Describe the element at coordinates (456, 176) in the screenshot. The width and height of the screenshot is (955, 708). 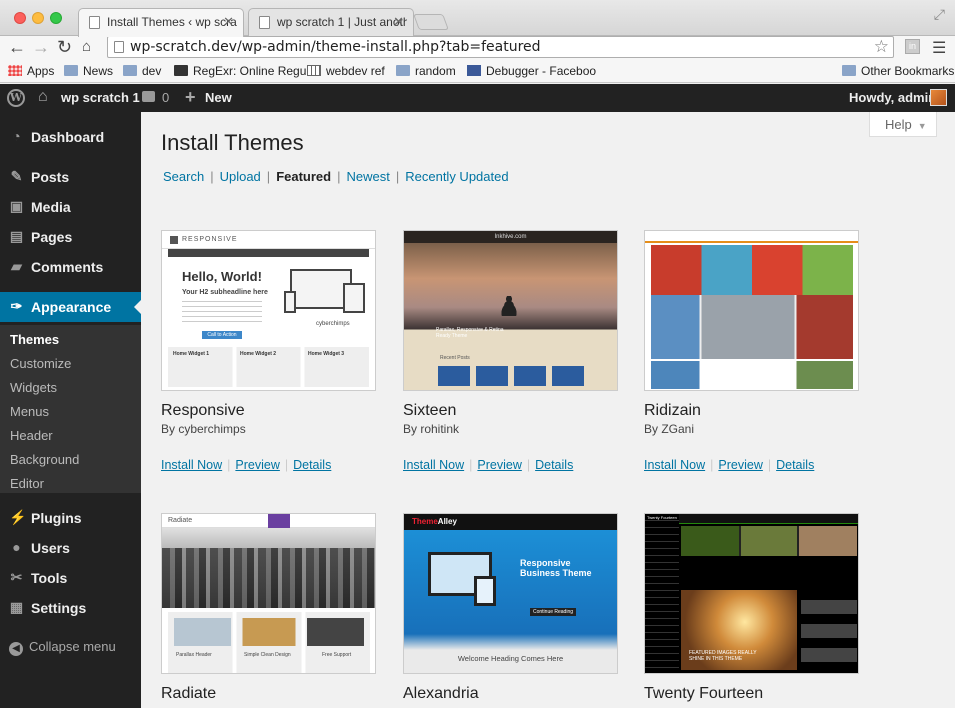
I see `filter-recently-updated: Recently Updated` at that location.